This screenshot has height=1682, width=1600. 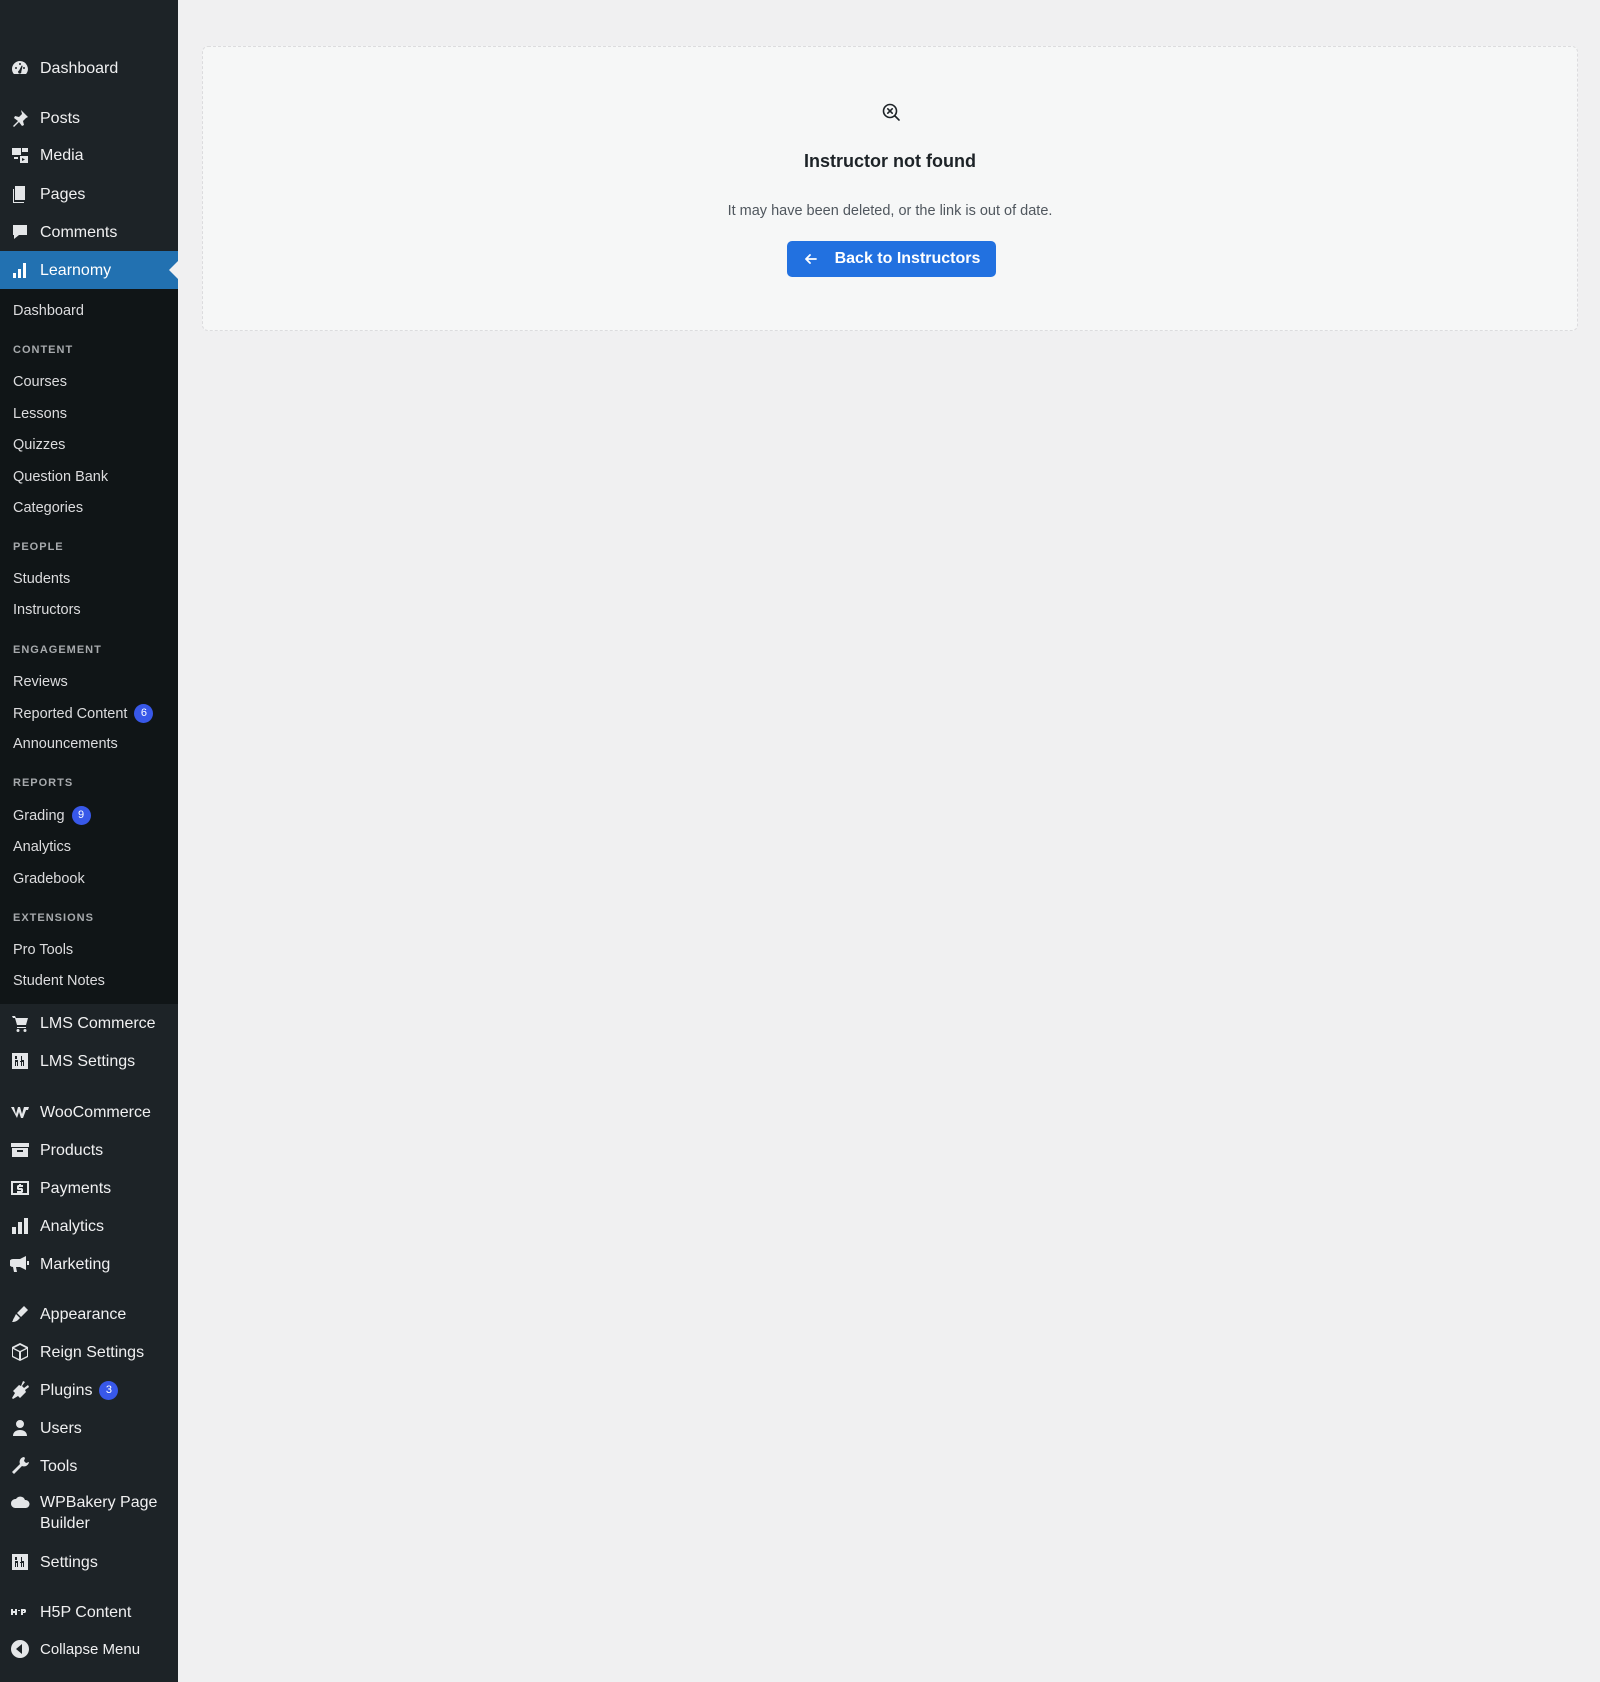 I want to click on button-label: Back to Instructors, so click(x=907, y=258).